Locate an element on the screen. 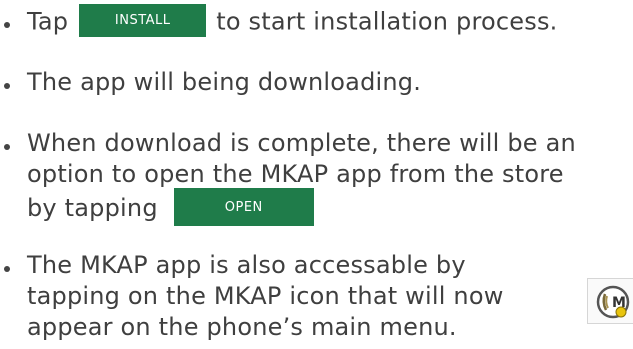 This screenshot has height=349, width=633. instruction-line: The app will being downloading. is located at coordinates (224, 82).